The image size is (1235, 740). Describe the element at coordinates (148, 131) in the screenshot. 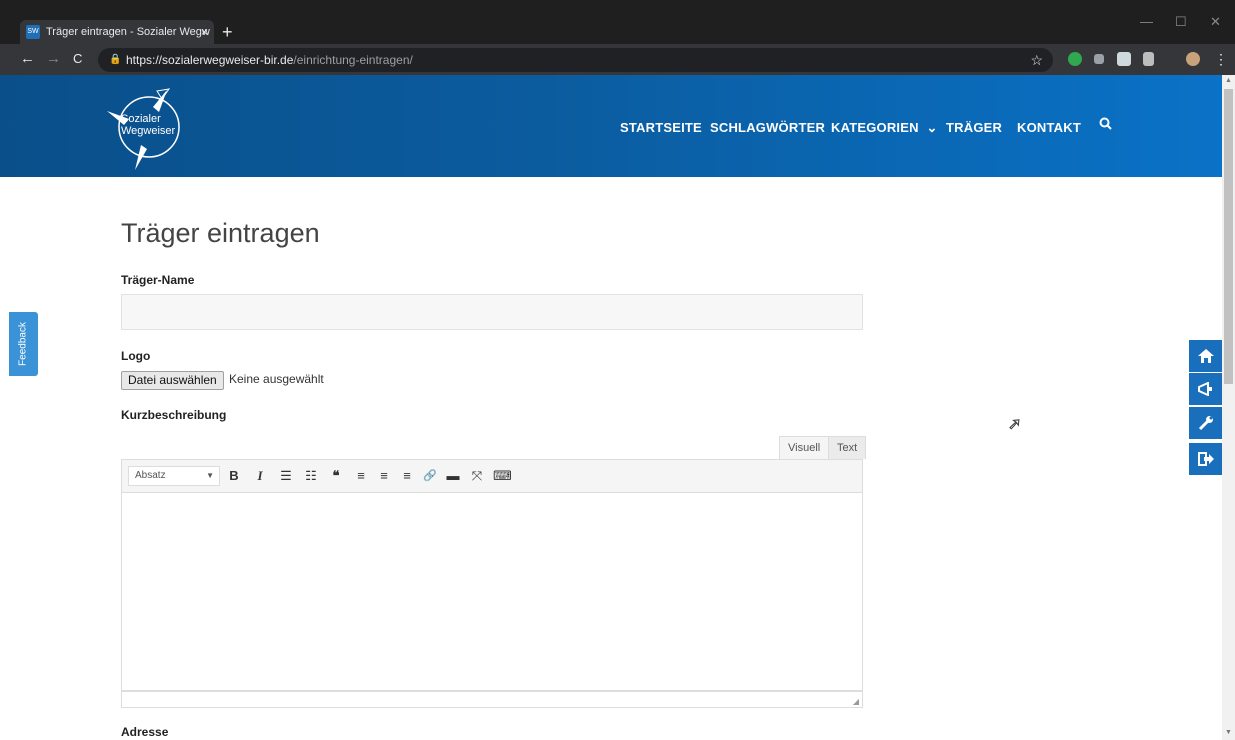

I see `logo-line-2: Wegweiser` at that location.